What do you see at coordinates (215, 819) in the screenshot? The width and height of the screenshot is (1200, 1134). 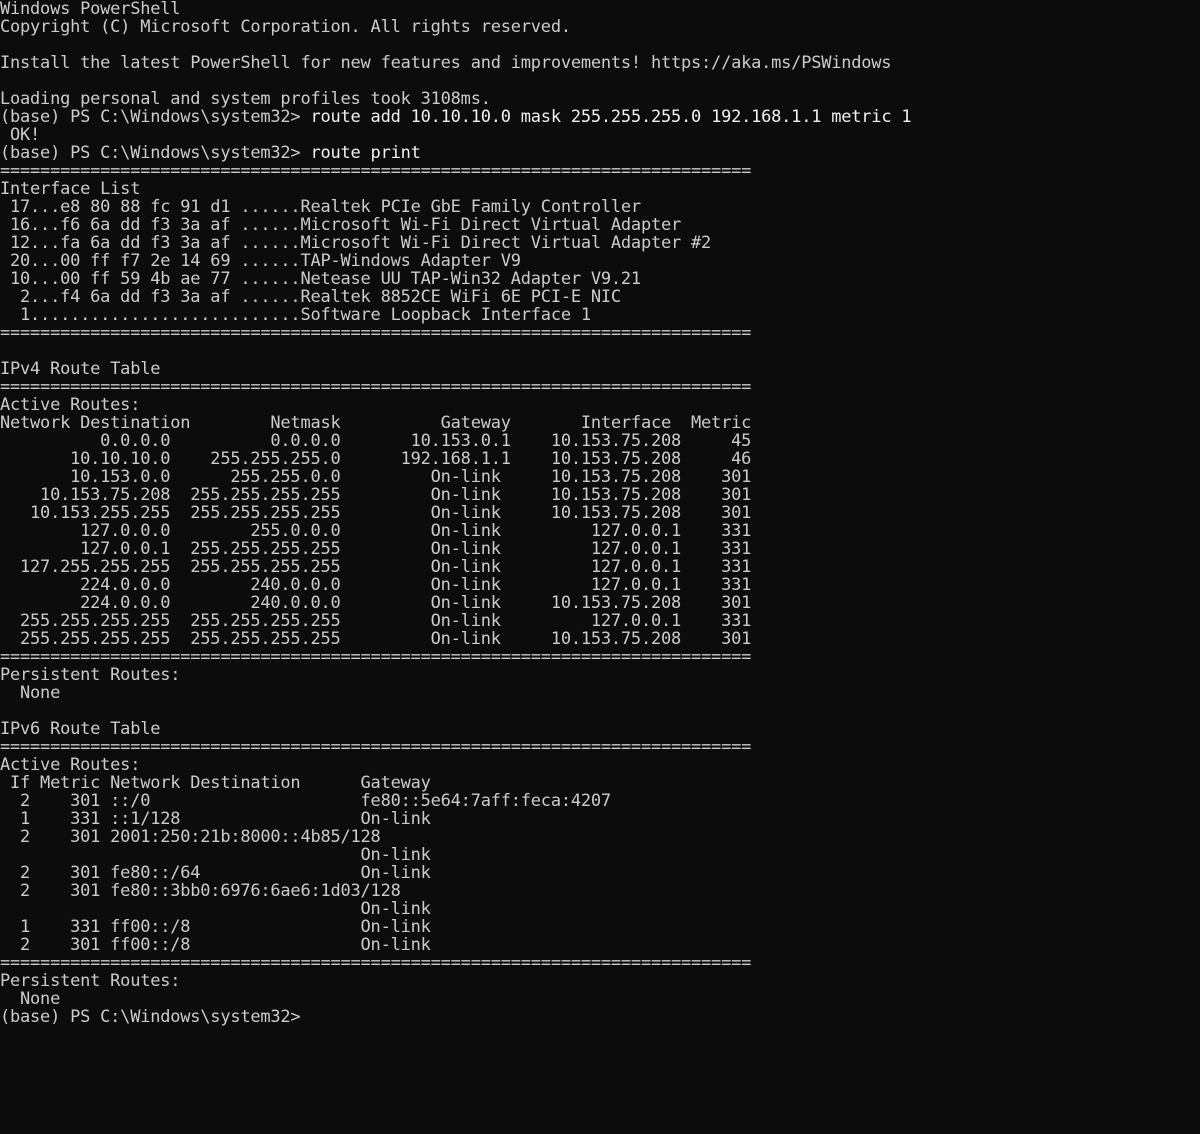 I see `output-line: 1 331 ::1/128 On-link` at bounding box center [215, 819].